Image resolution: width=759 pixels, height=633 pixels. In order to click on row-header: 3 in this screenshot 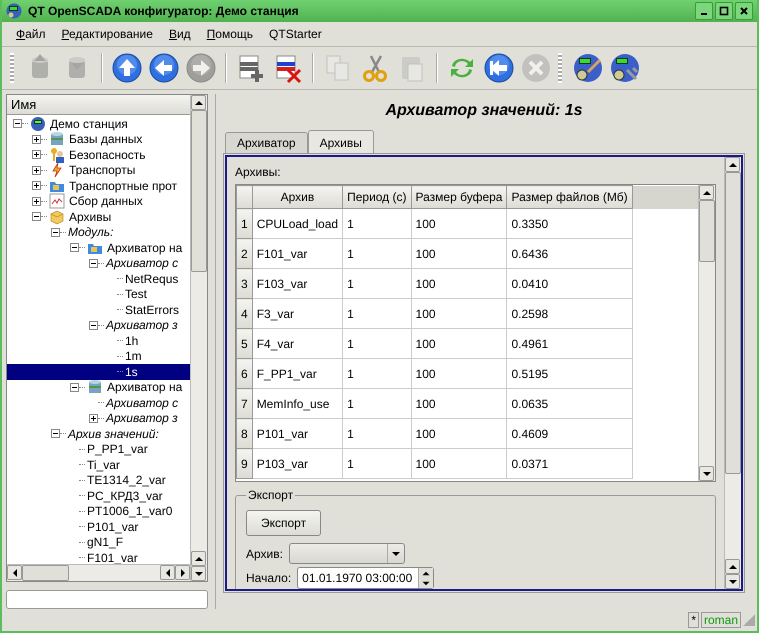, I will do `click(244, 283)`.